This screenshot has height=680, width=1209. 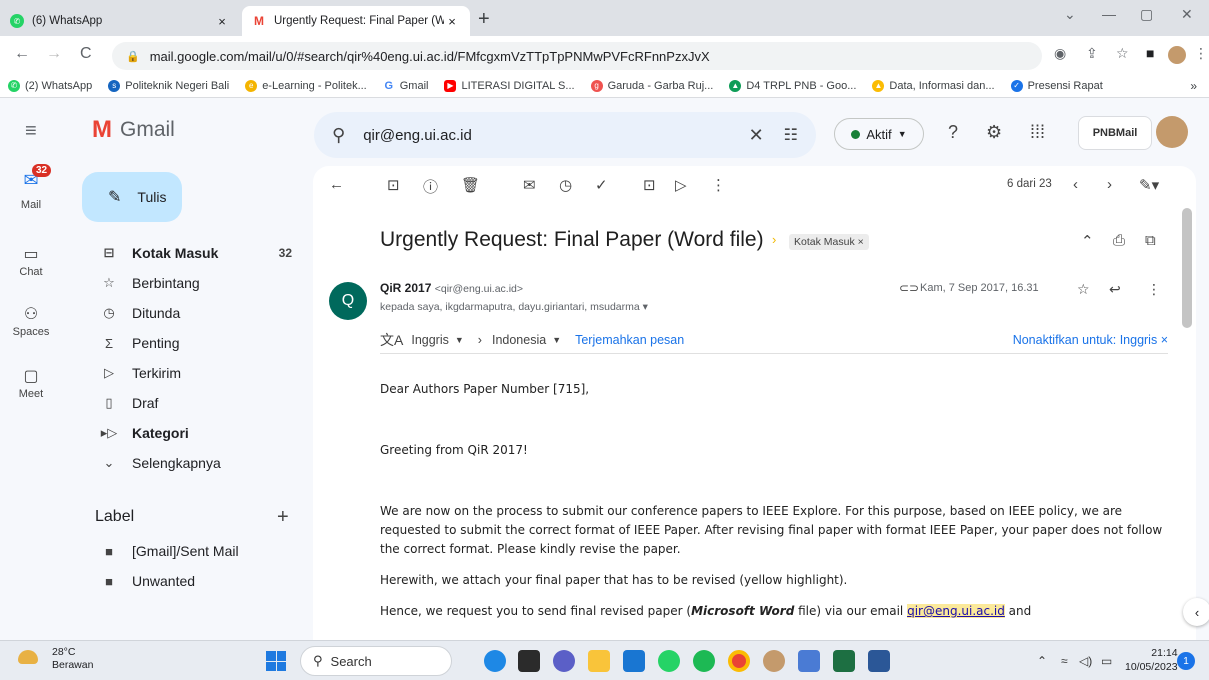 I want to click on main-menu-icon: ≡, so click(x=31, y=131).